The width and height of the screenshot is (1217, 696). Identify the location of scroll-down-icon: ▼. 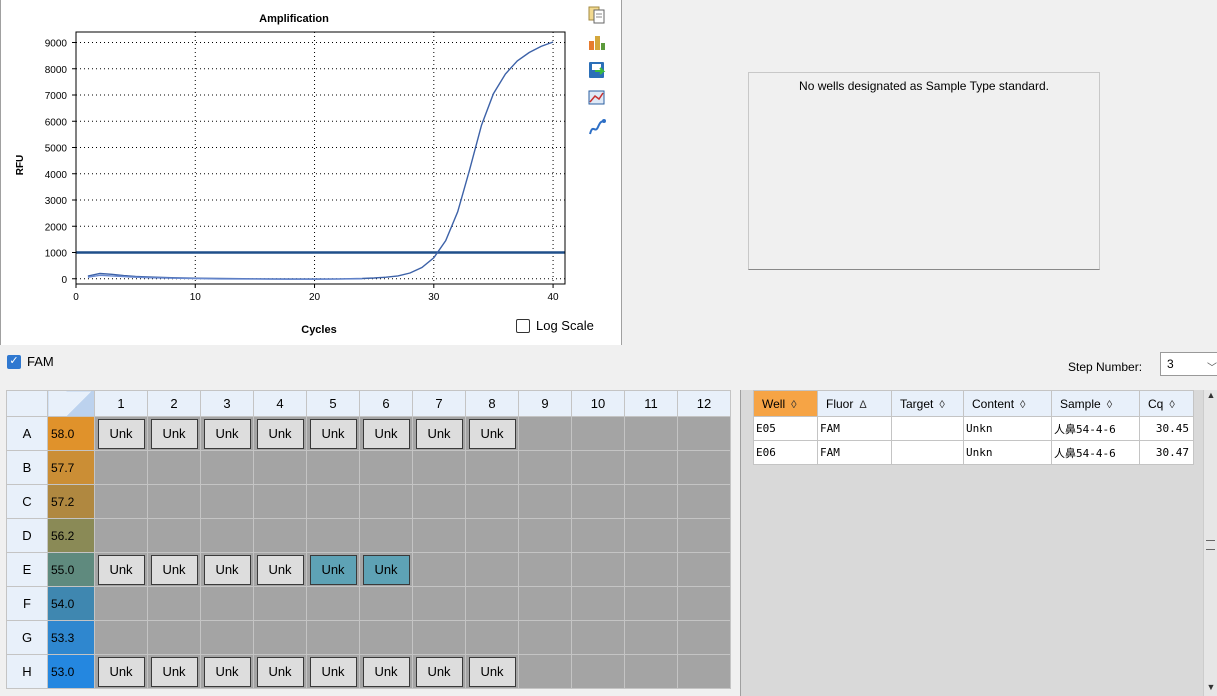
(1210, 689).